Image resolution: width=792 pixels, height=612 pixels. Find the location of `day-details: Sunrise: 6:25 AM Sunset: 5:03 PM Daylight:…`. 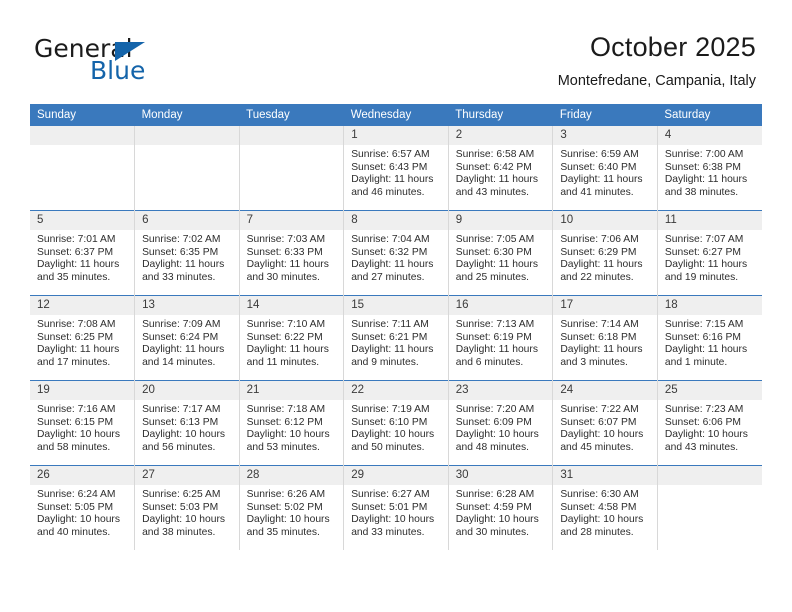

day-details: Sunrise: 6:25 AM Sunset: 5:03 PM Daylight:… is located at coordinates (187, 512).